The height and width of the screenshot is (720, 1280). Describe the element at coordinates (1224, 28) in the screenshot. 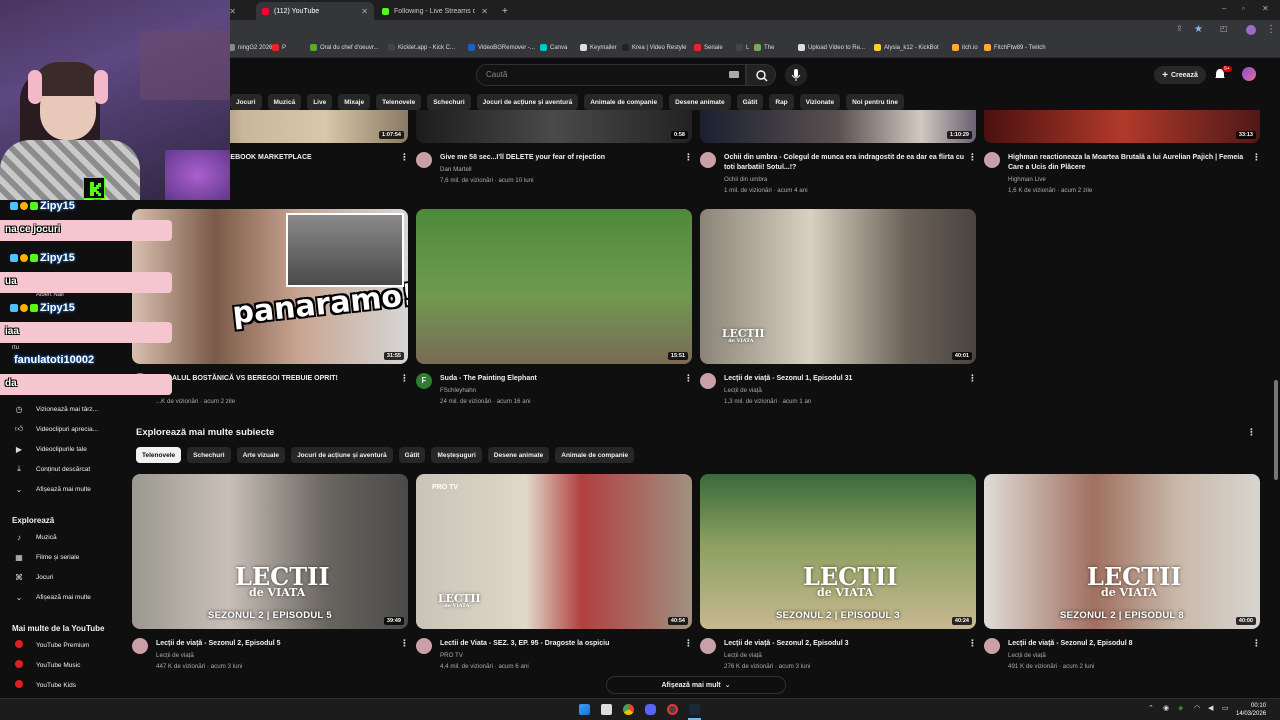

I see `extensions-icon: ◰` at that location.